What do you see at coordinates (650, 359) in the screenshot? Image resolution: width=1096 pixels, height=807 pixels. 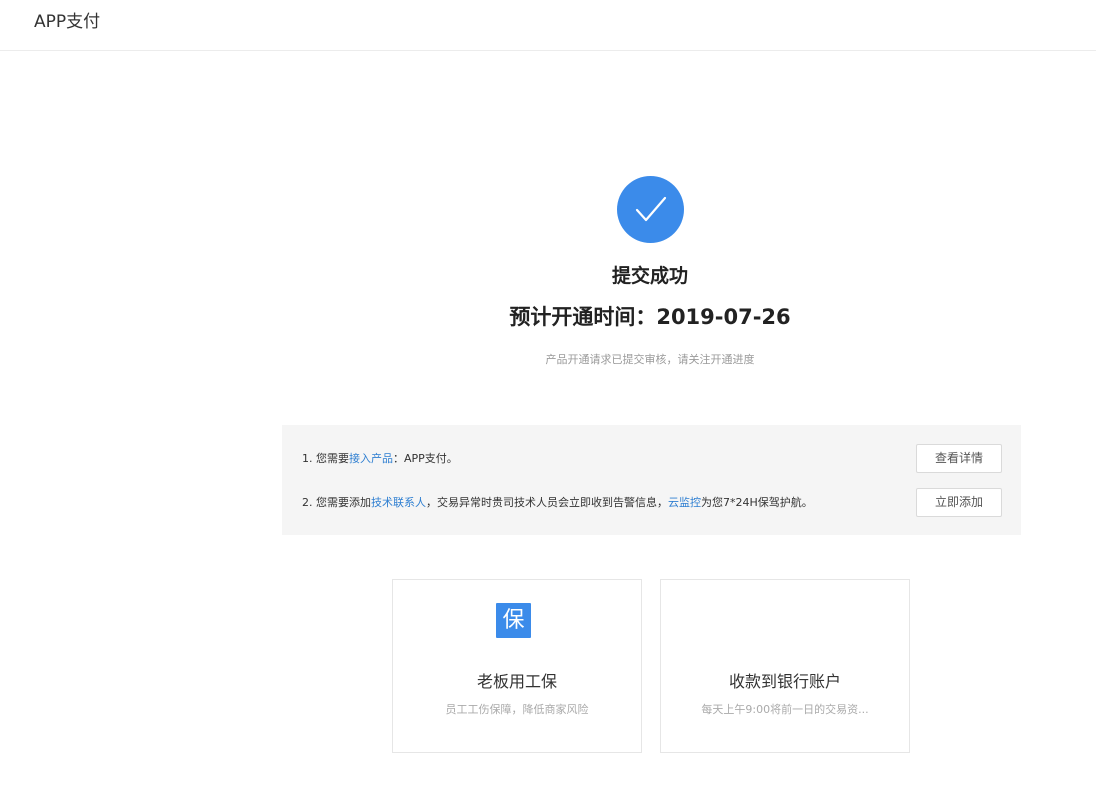 I see `review-notice: 产品开通请求已提交审核，请关注开通进度` at bounding box center [650, 359].